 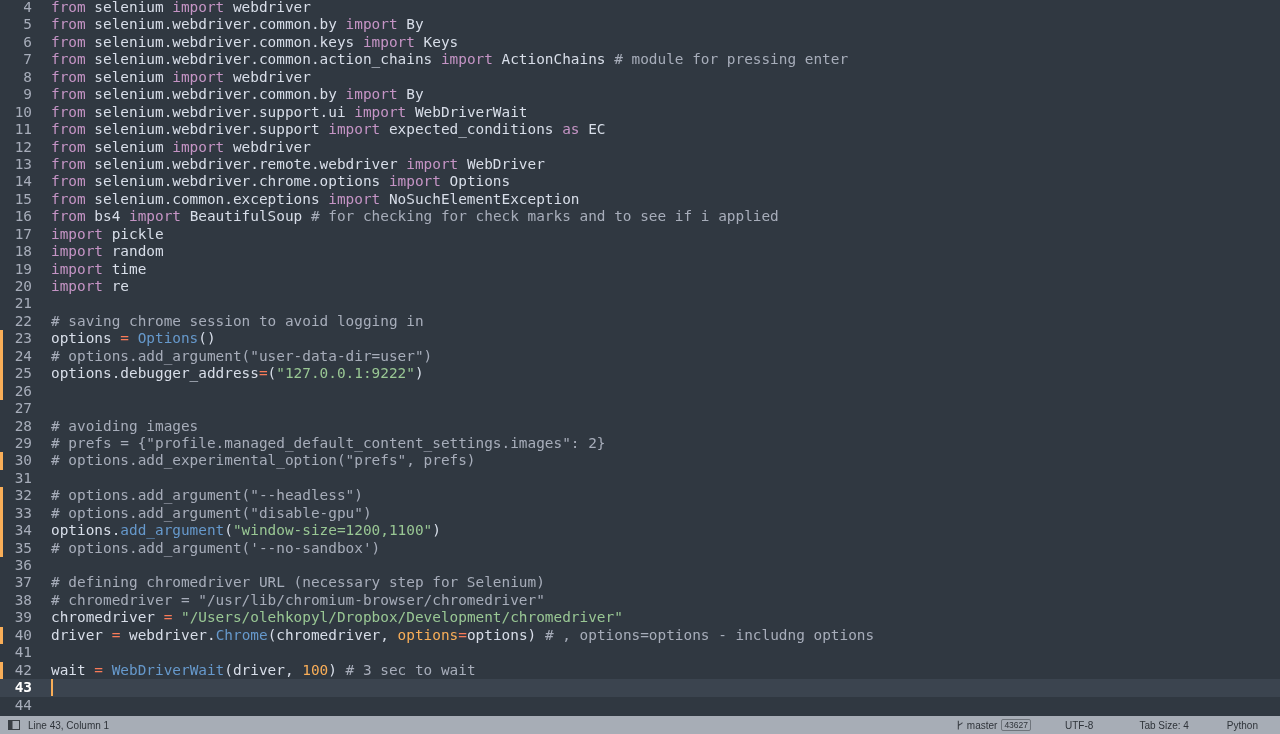 What do you see at coordinates (960, 725) in the screenshot?
I see `branch-icon` at bounding box center [960, 725].